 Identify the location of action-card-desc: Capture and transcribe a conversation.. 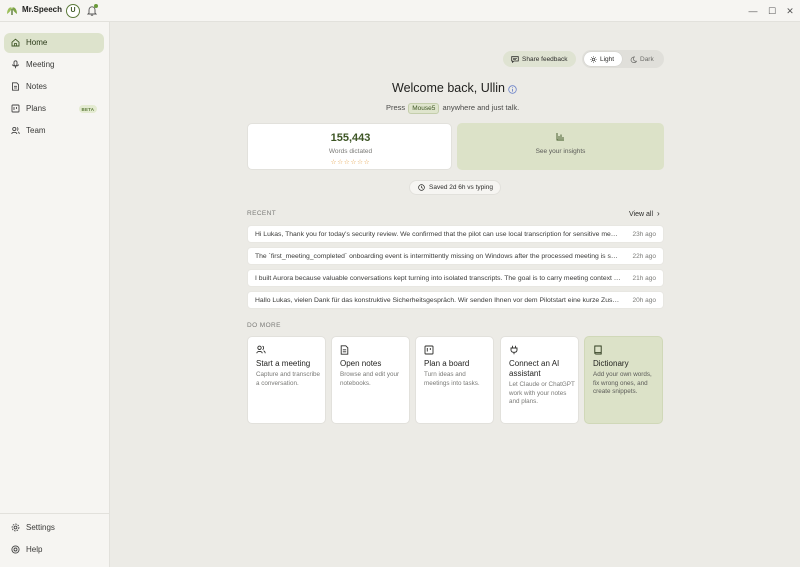
(288, 379).